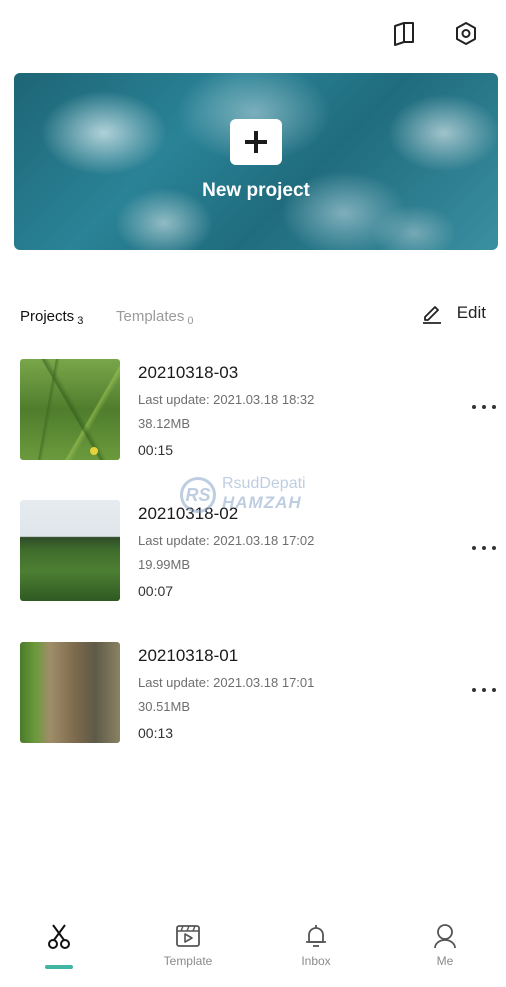 This screenshot has width=506, height=987. I want to click on template-icon, so click(188, 936).